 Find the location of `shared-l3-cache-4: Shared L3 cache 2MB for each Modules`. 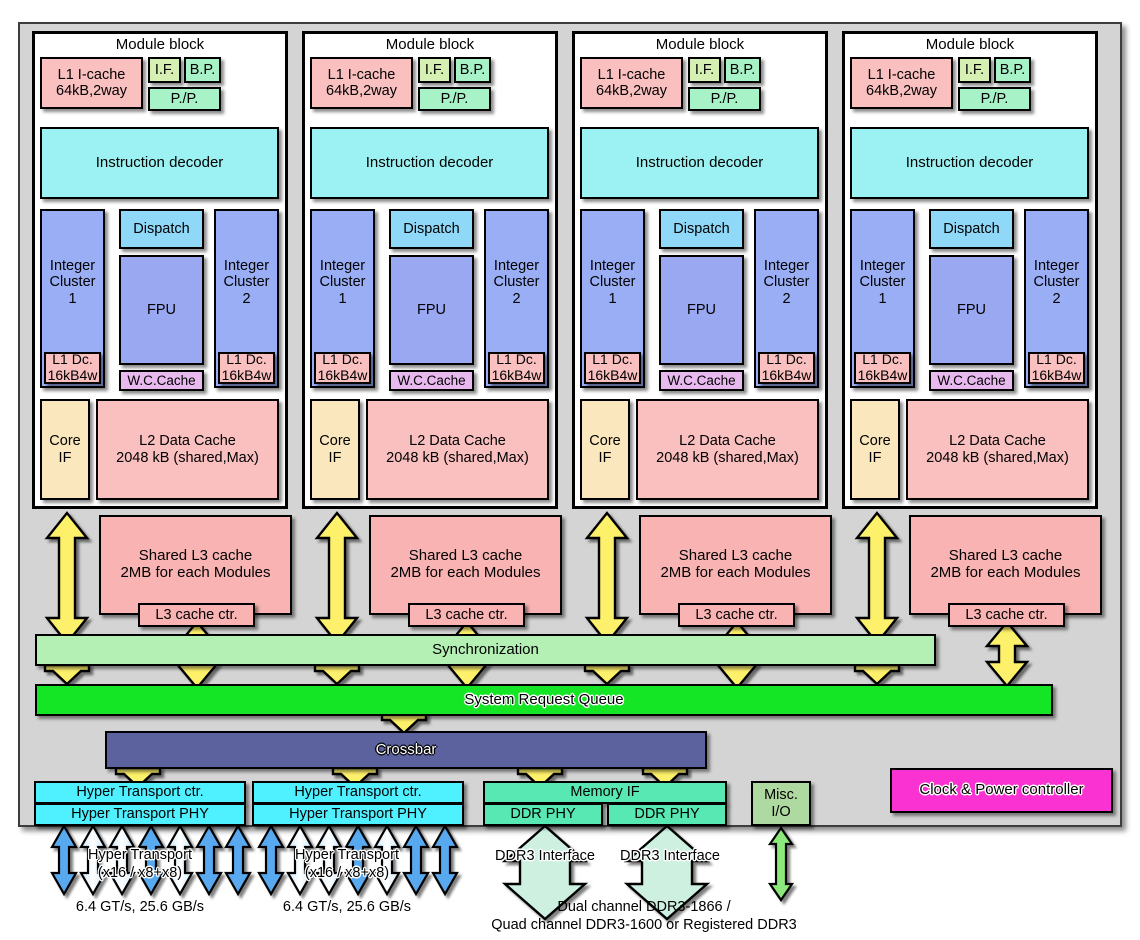

shared-l3-cache-4: Shared L3 cache 2MB for each Modules is located at coordinates (1005, 565).